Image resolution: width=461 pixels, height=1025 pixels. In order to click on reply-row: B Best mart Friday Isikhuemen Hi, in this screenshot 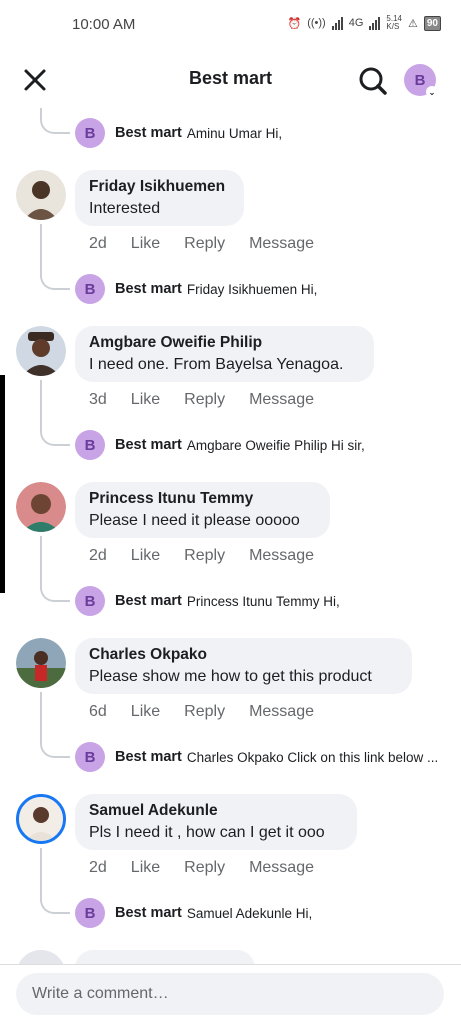, I will do `click(265, 289)`.